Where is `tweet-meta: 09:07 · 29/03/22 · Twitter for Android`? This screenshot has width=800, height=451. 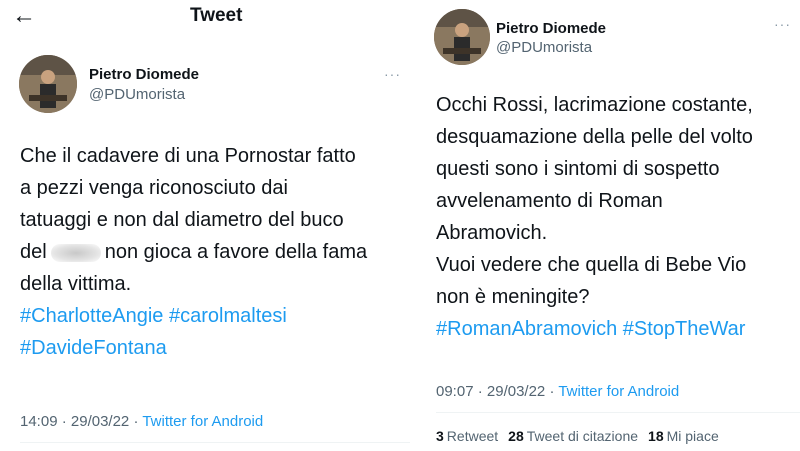
tweet-meta: 09:07 · 29/03/22 · Twitter for Android is located at coordinates (558, 391).